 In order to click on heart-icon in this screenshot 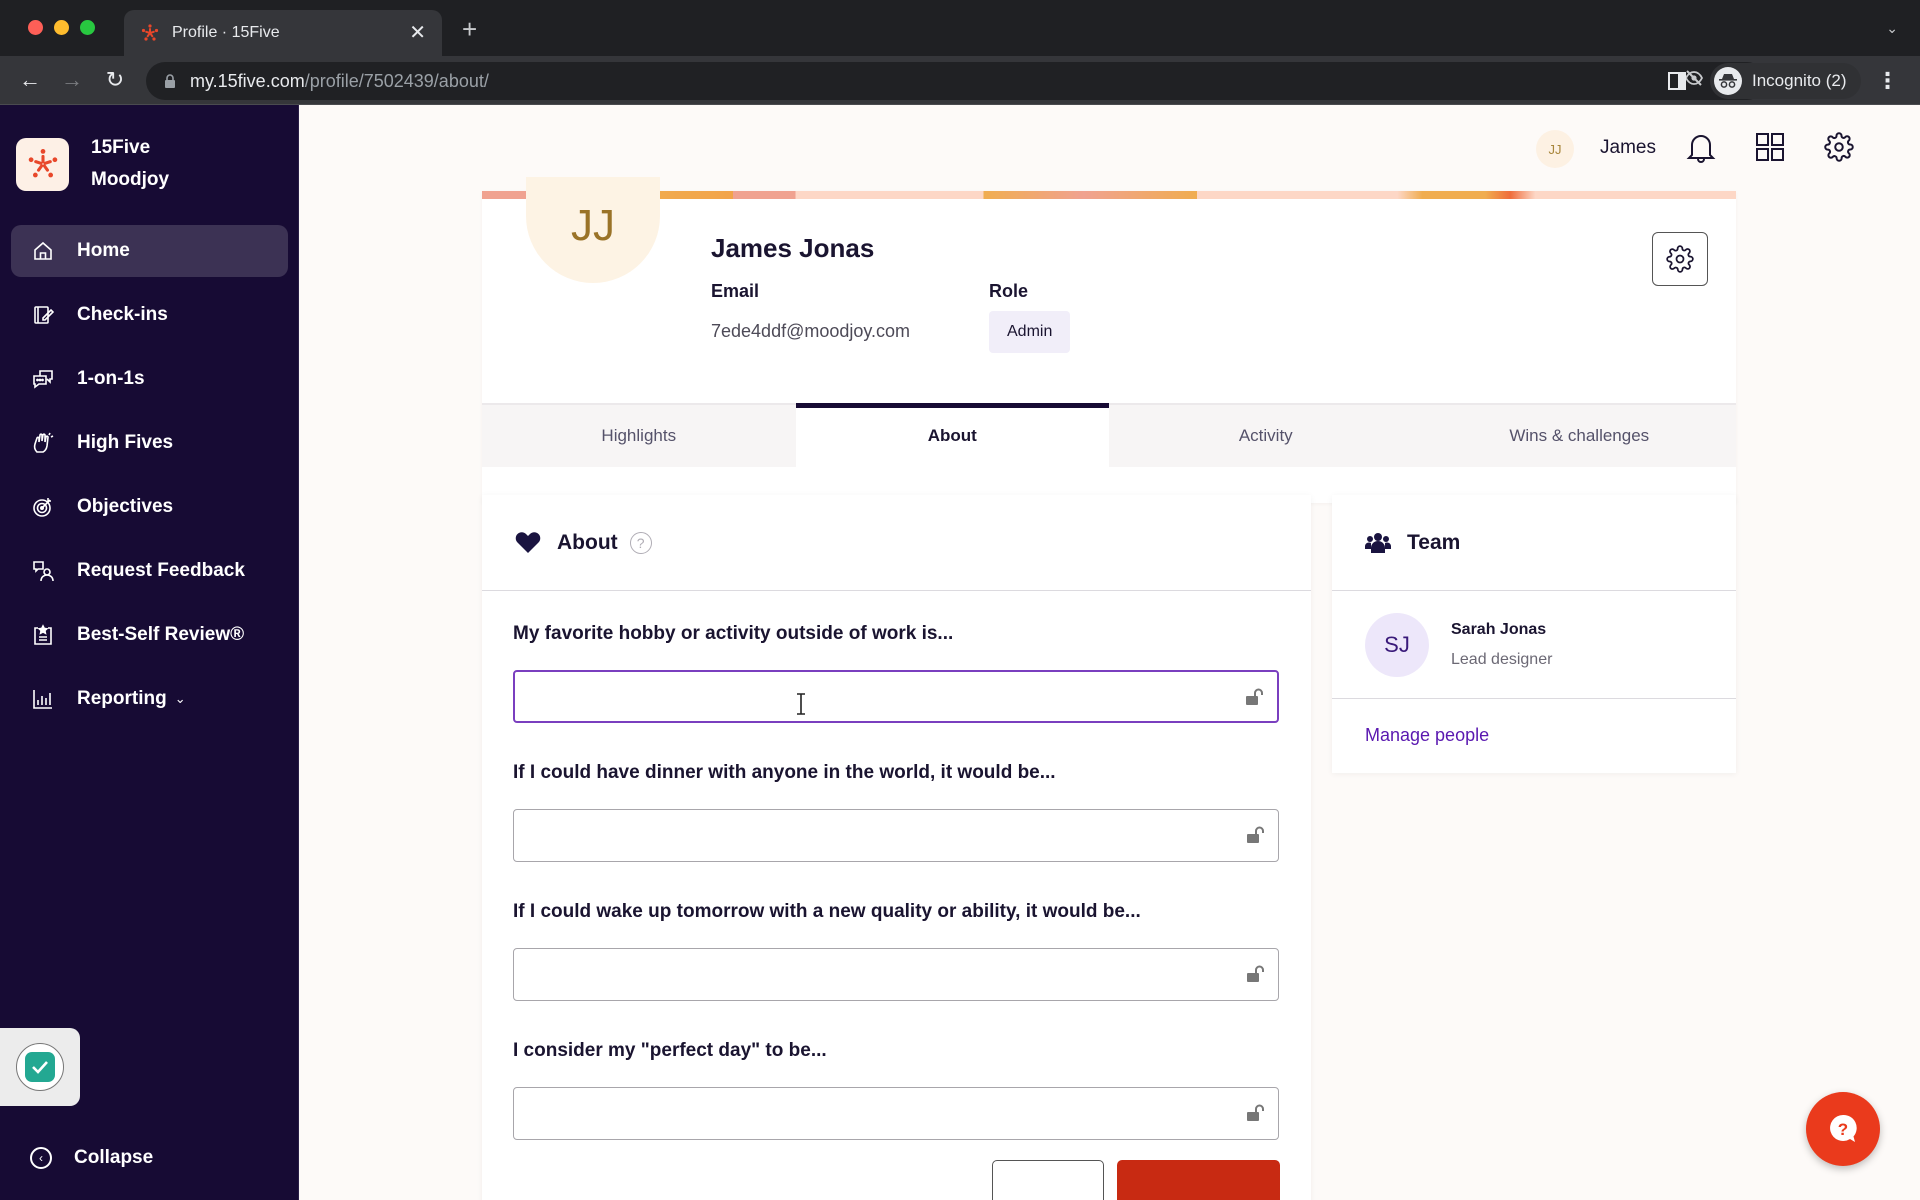, I will do `click(528, 542)`.